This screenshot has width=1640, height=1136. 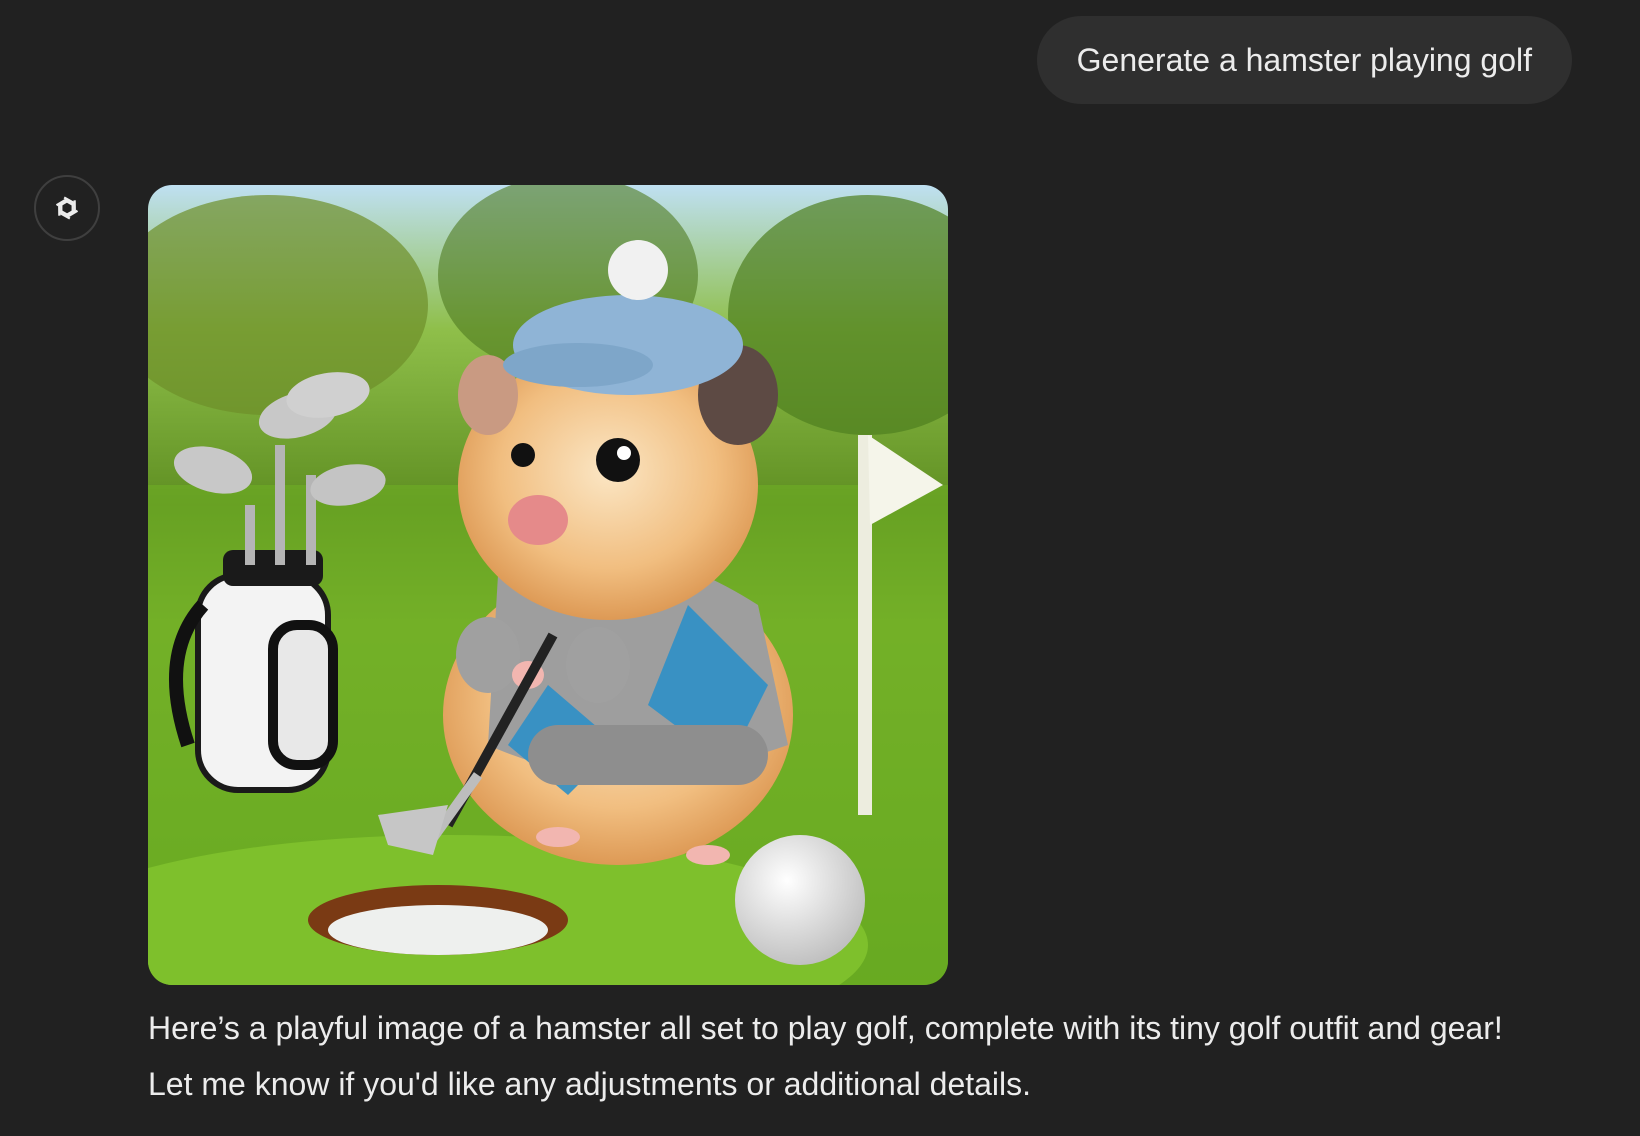 I want to click on assistant-avatar, so click(x=67, y=208).